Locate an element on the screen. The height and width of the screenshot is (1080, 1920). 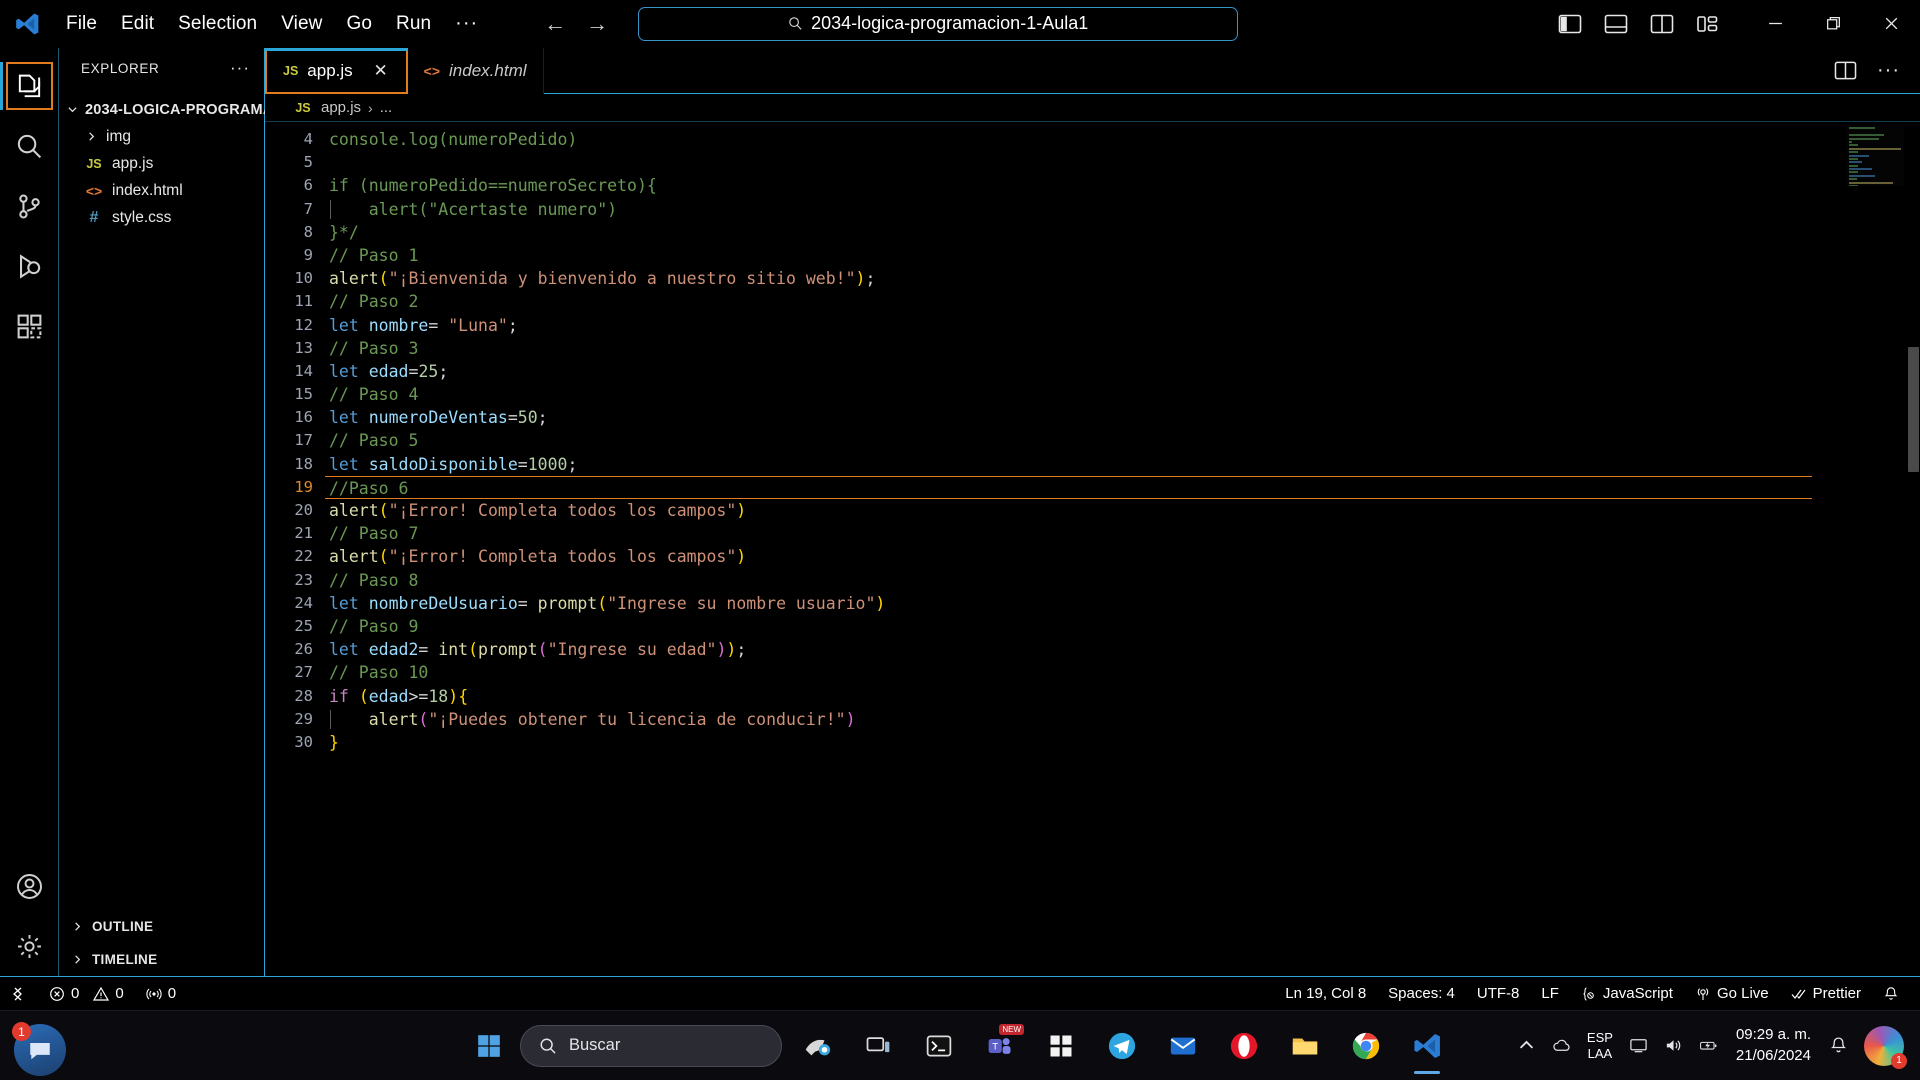
status-eol: LF is located at coordinates (1550, 994).